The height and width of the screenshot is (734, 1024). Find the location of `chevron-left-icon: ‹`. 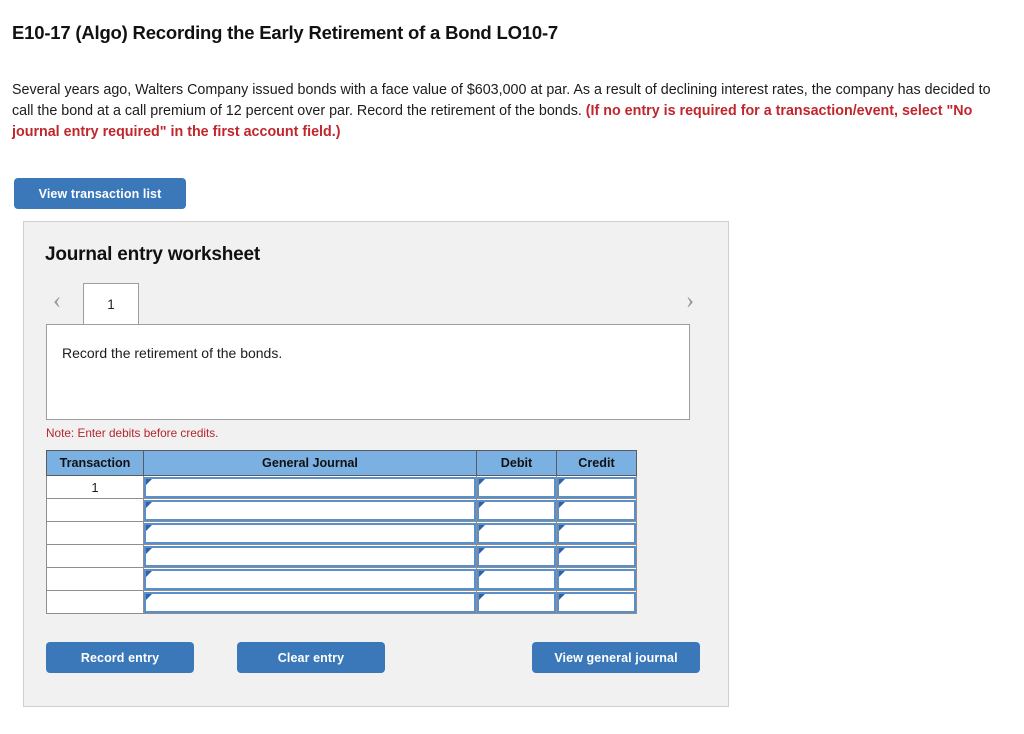

chevron-left-icon: ‹ is located at coordinates (57, 302).